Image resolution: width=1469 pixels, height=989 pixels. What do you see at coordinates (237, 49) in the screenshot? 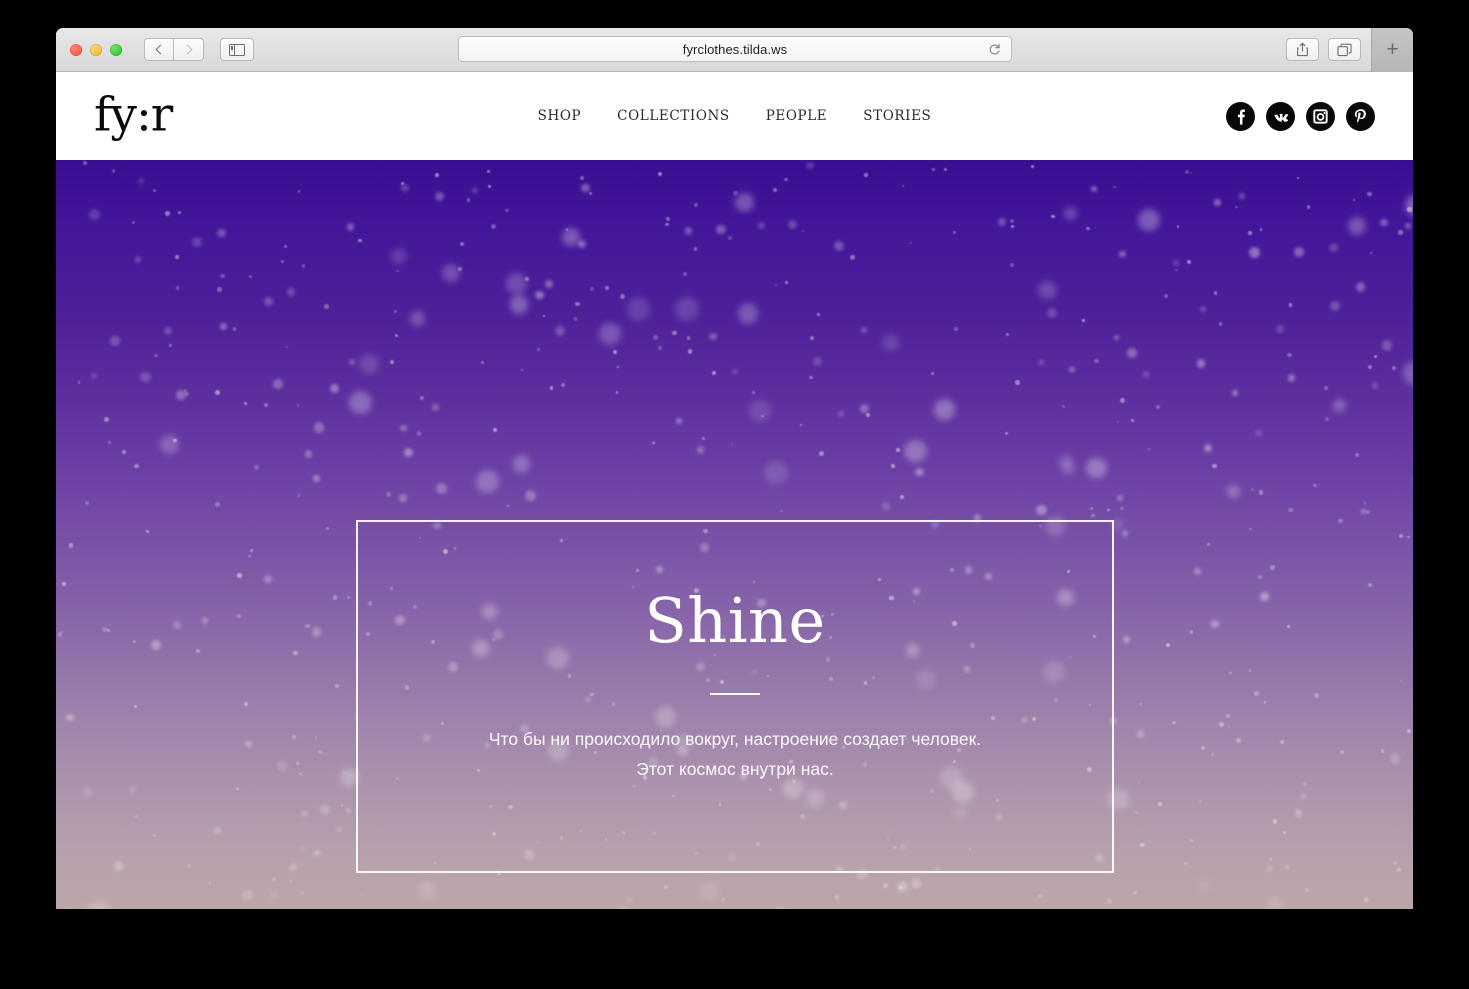
I see `sidebar-toggle-button` at bounding box center [237, 49].